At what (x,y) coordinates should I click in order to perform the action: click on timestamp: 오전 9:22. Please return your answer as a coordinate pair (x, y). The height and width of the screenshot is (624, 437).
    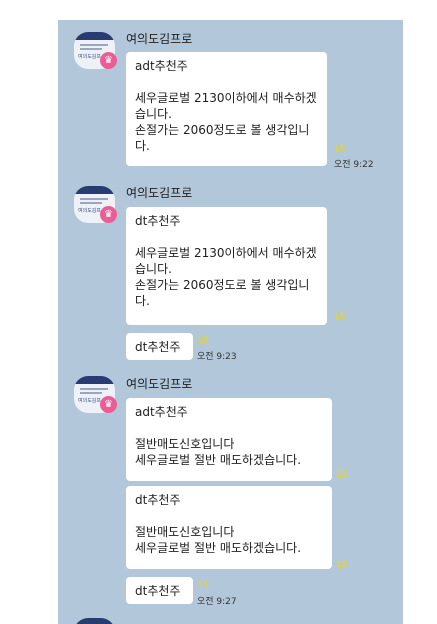
    Looking at the image, I should click on (354, 165).